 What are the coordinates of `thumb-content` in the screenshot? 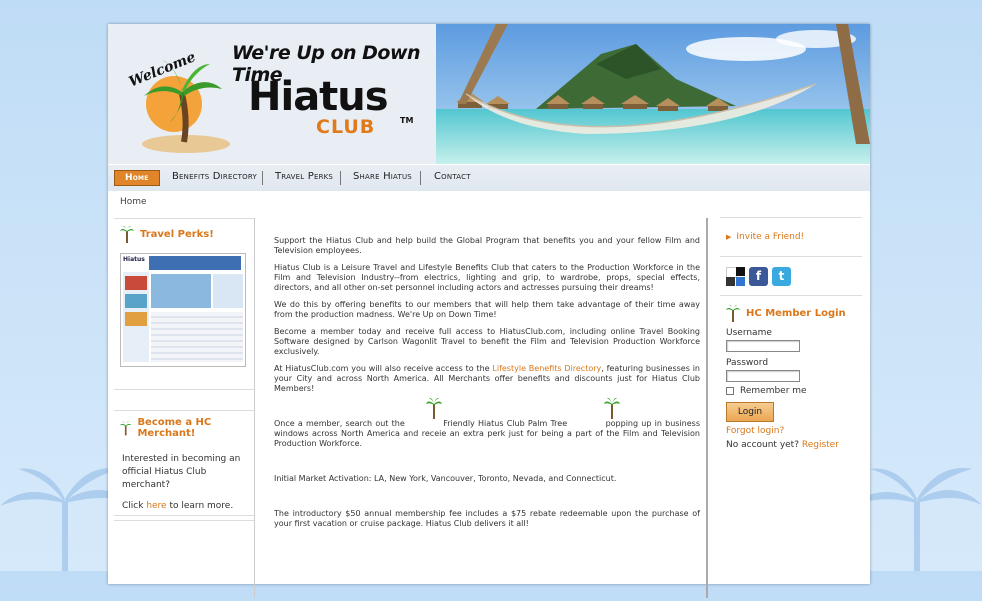 It's located at (197, 337).